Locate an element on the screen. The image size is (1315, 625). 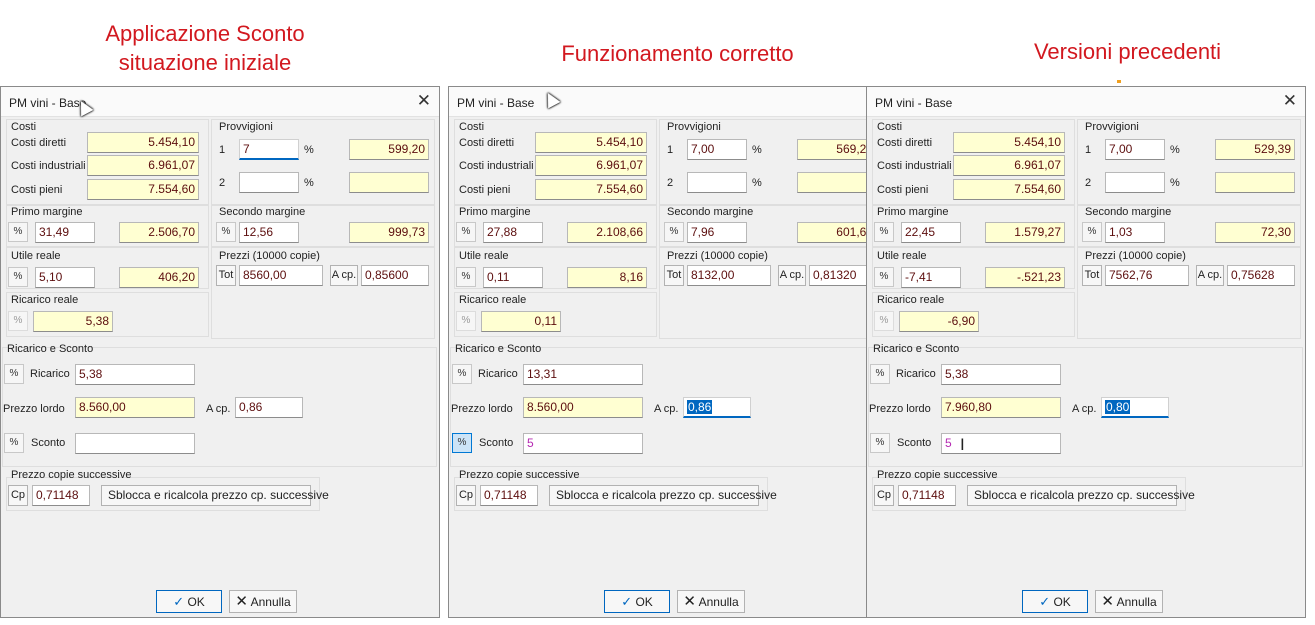
prov1-value-field: 569,24 is located at coordinates (837, 149).